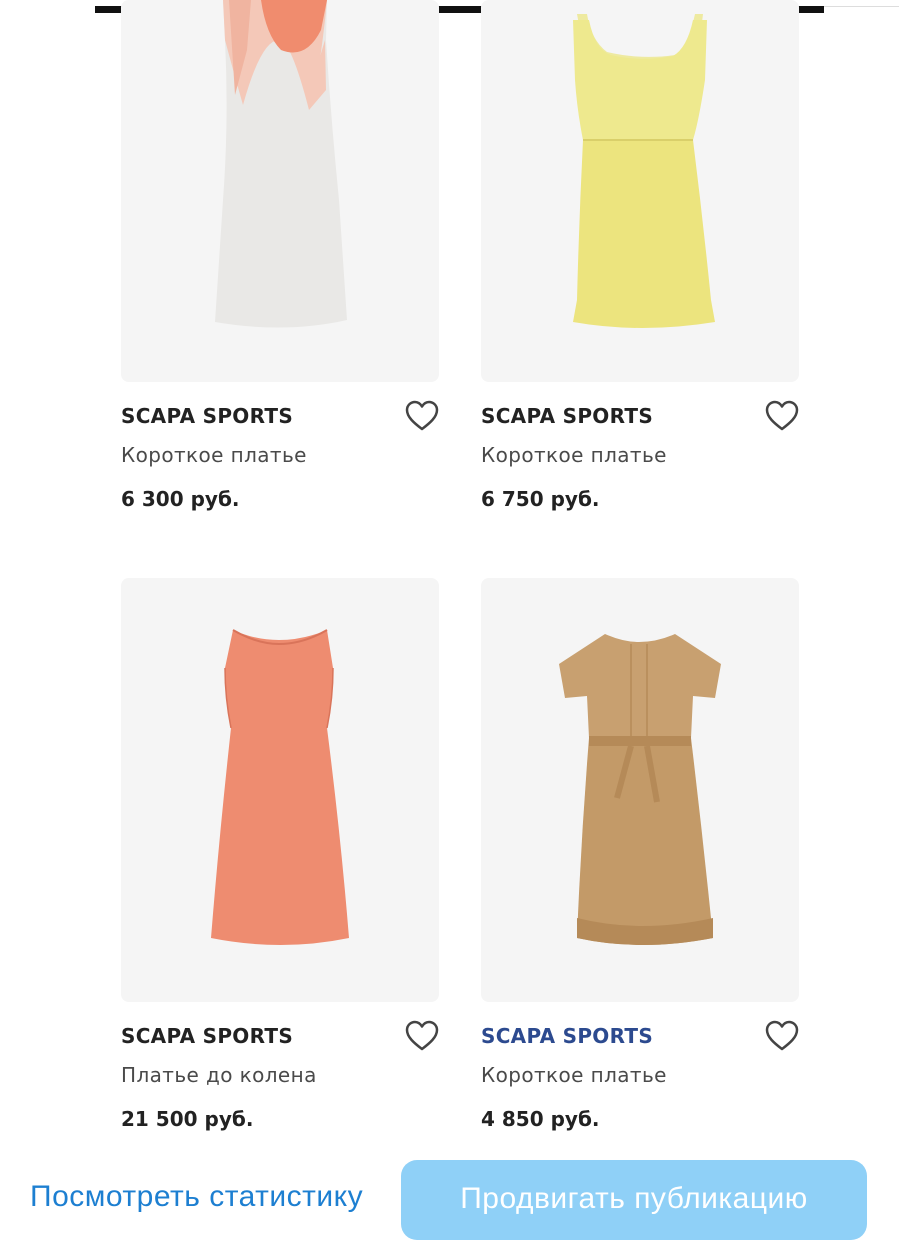 Image resolution: width=899 pixels, height=1240 pixels. I want to click on product-price: 6 300 руб., so click(180, 499).